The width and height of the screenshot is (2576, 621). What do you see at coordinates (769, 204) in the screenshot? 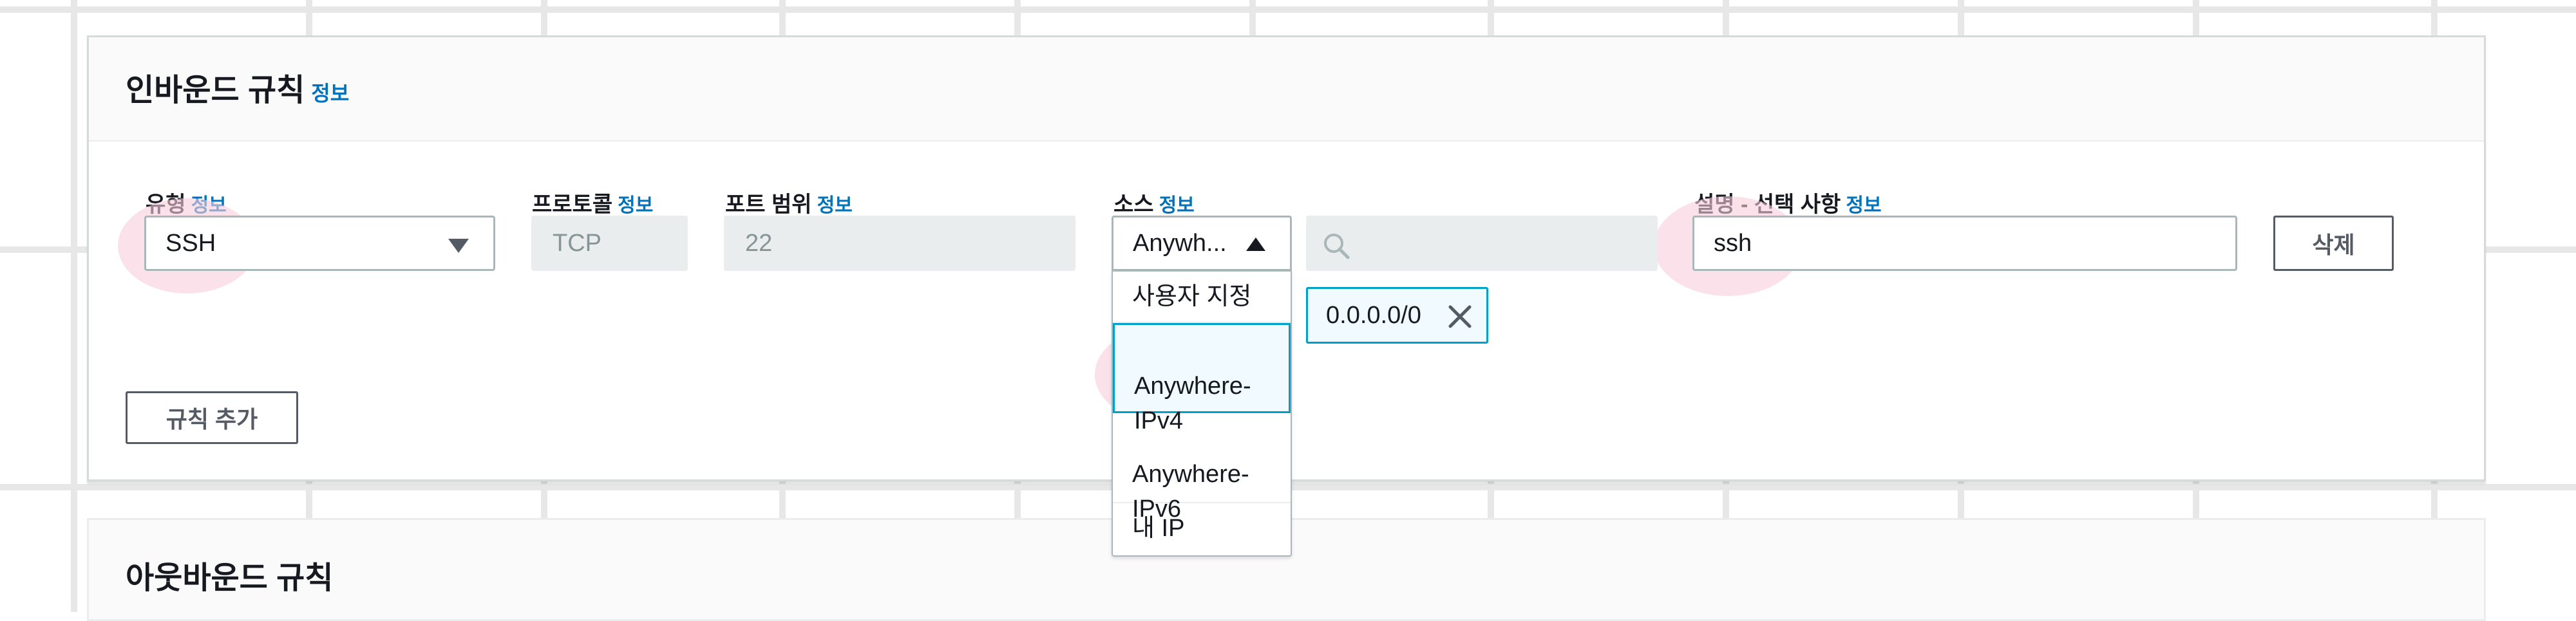
I see `port-range-label: 포트 범위` at bounding box center [769, 204].